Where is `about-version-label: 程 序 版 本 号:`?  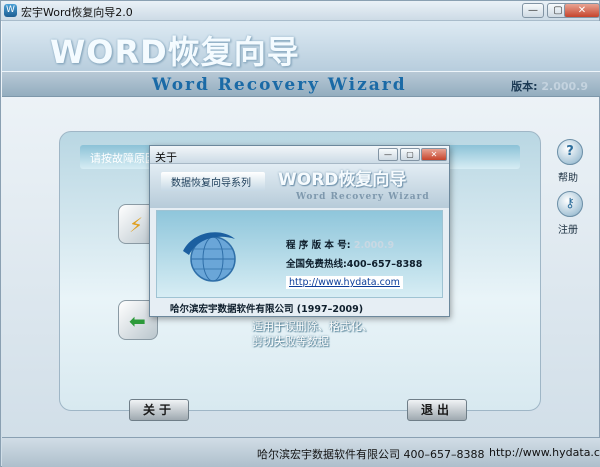
about-version-label: 程 序 版 本 号: is located at coordinates (318, 245).